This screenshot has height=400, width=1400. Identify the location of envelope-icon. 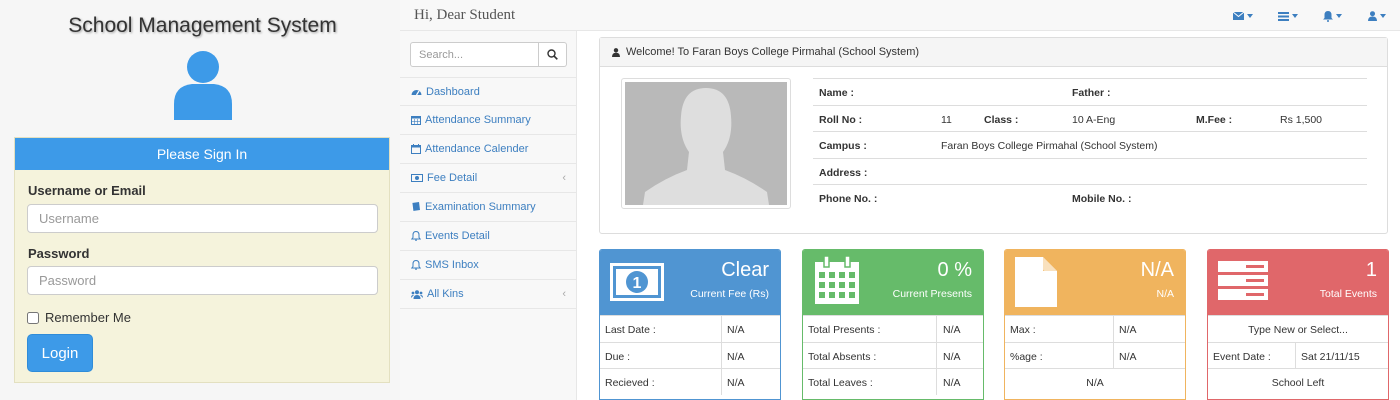
(1238, 16).